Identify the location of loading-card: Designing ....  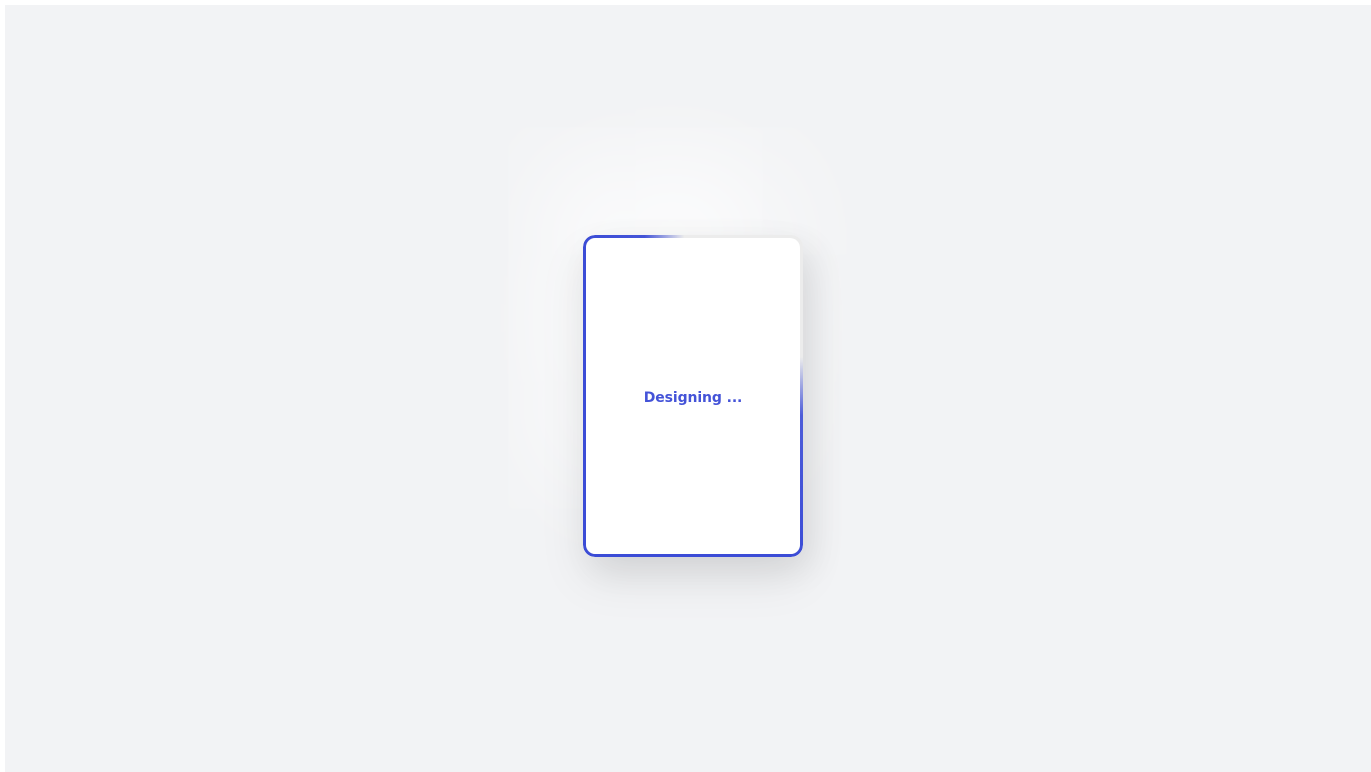
(693, 396).